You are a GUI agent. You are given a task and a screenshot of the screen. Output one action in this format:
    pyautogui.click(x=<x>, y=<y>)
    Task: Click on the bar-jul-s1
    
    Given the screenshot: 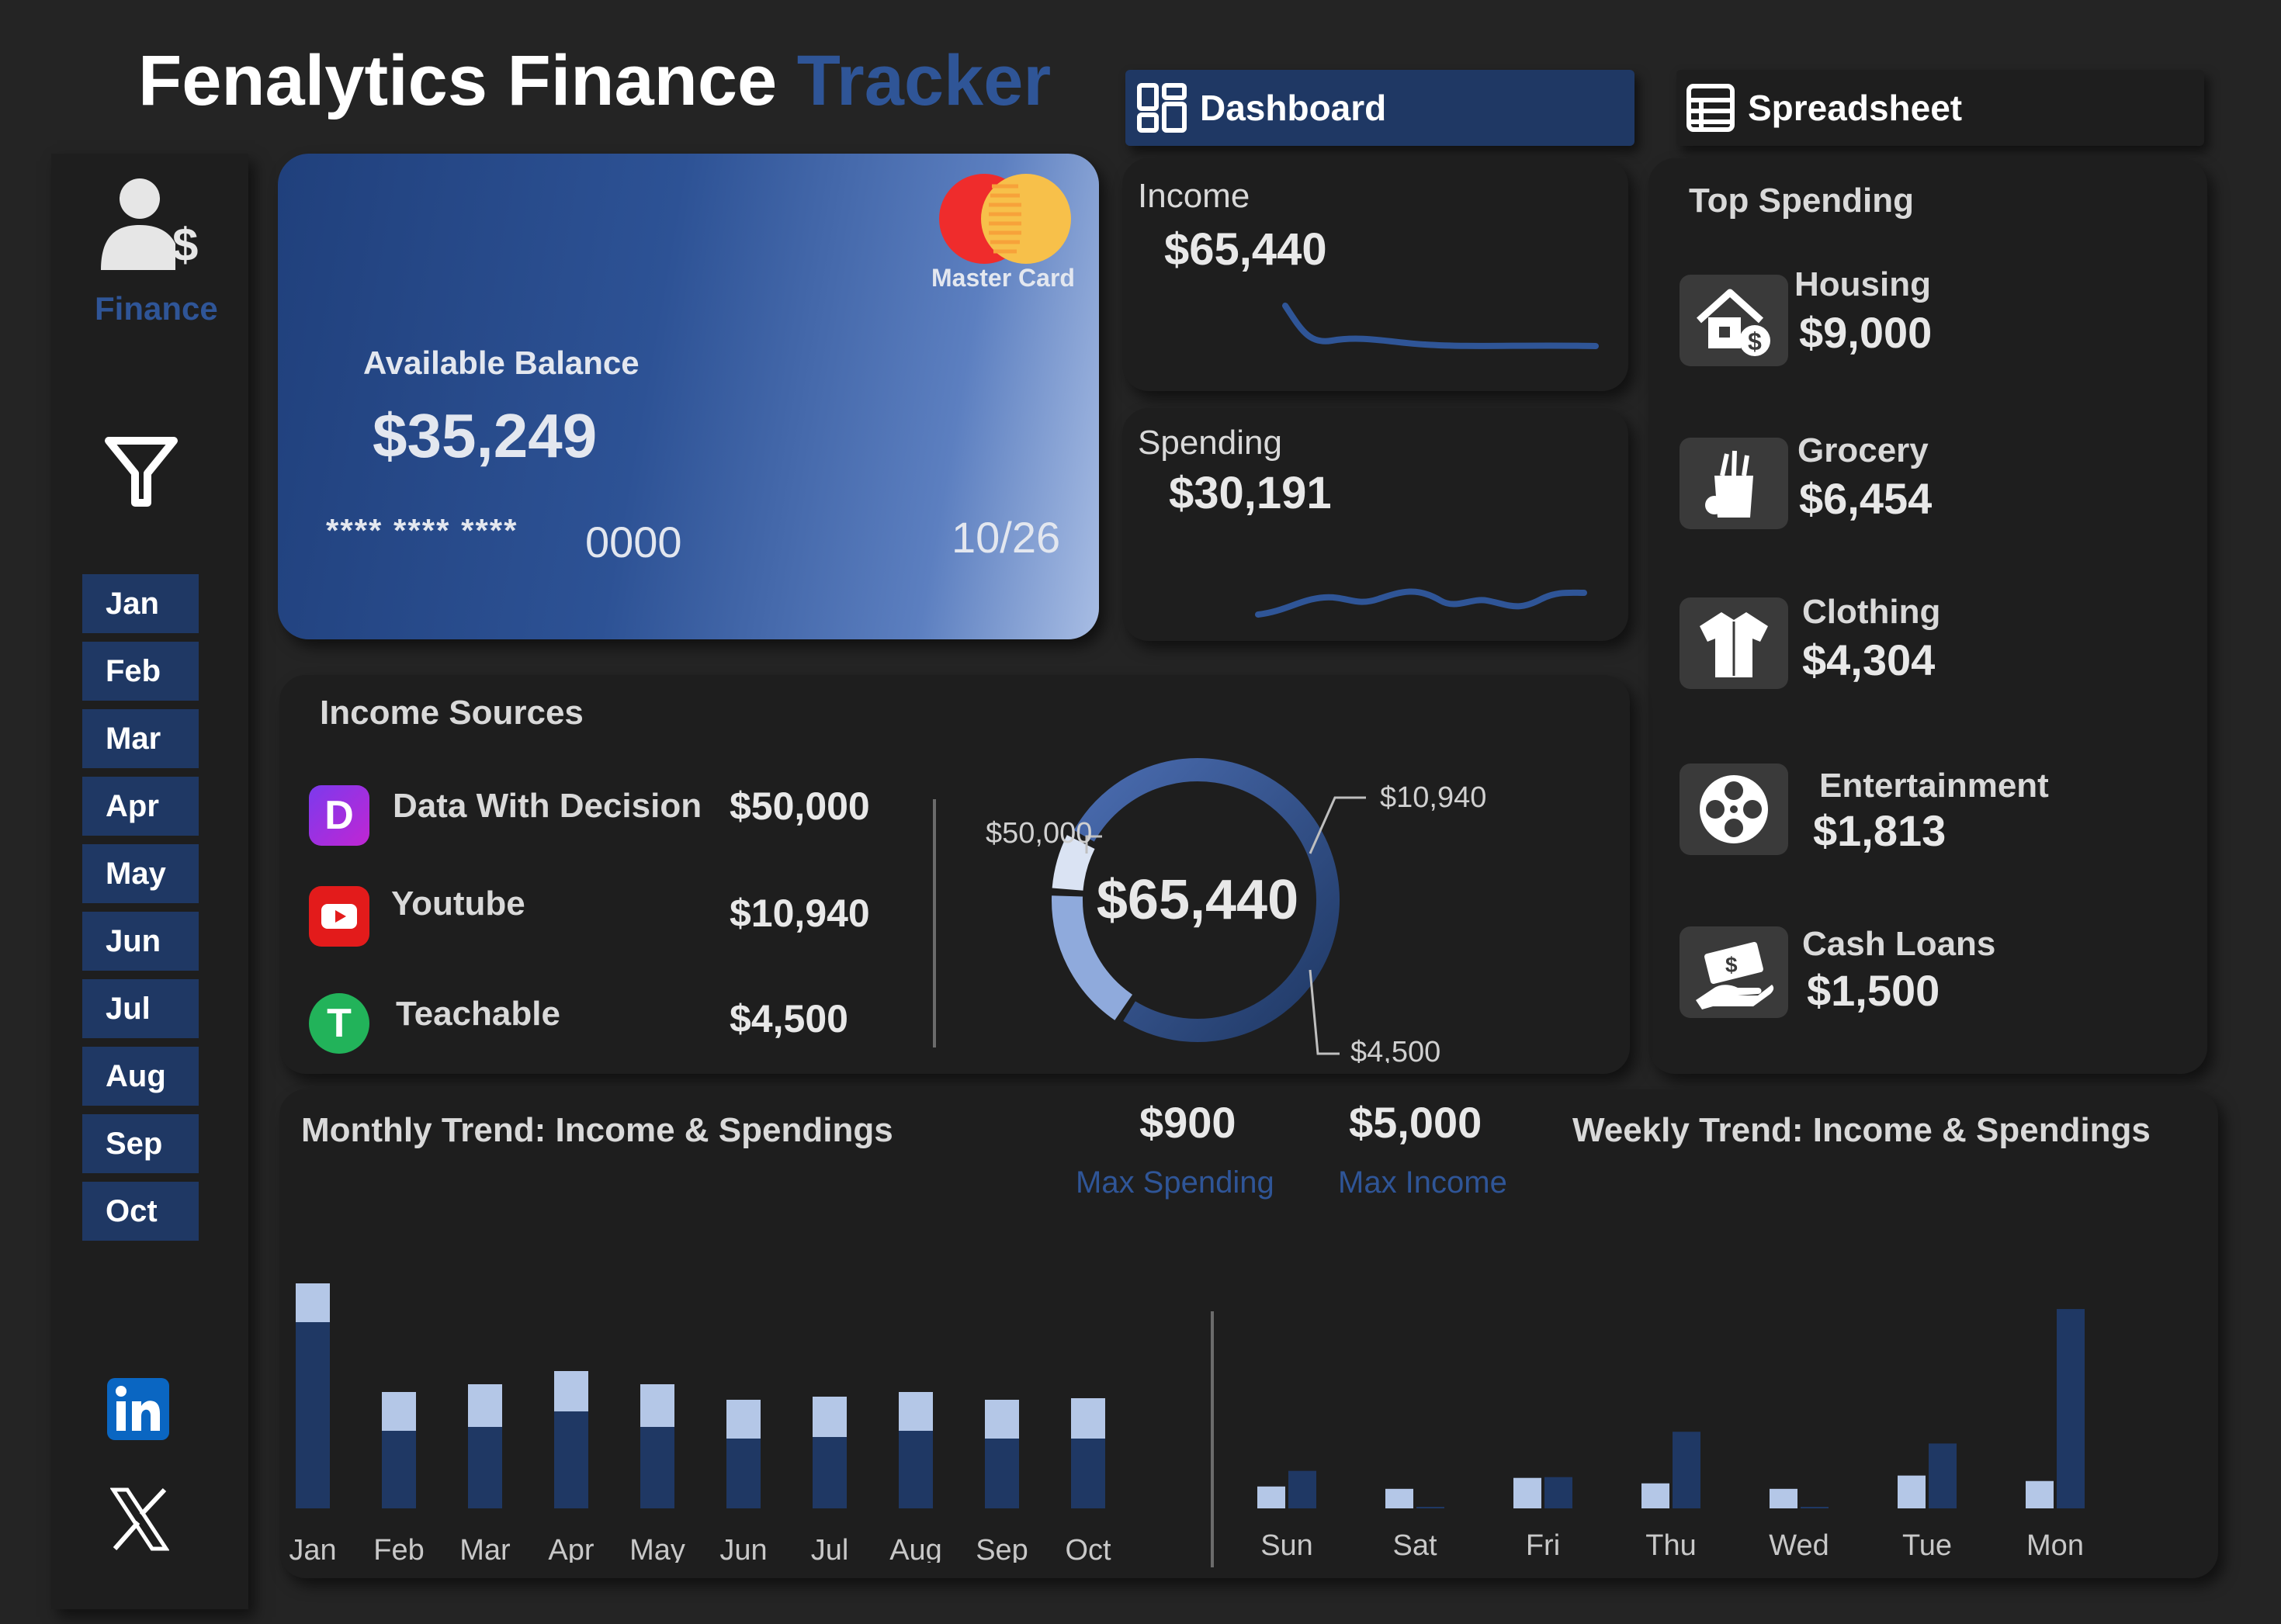 What is the action you would take?
    pyautogui.click(x=830, y=1417)
    